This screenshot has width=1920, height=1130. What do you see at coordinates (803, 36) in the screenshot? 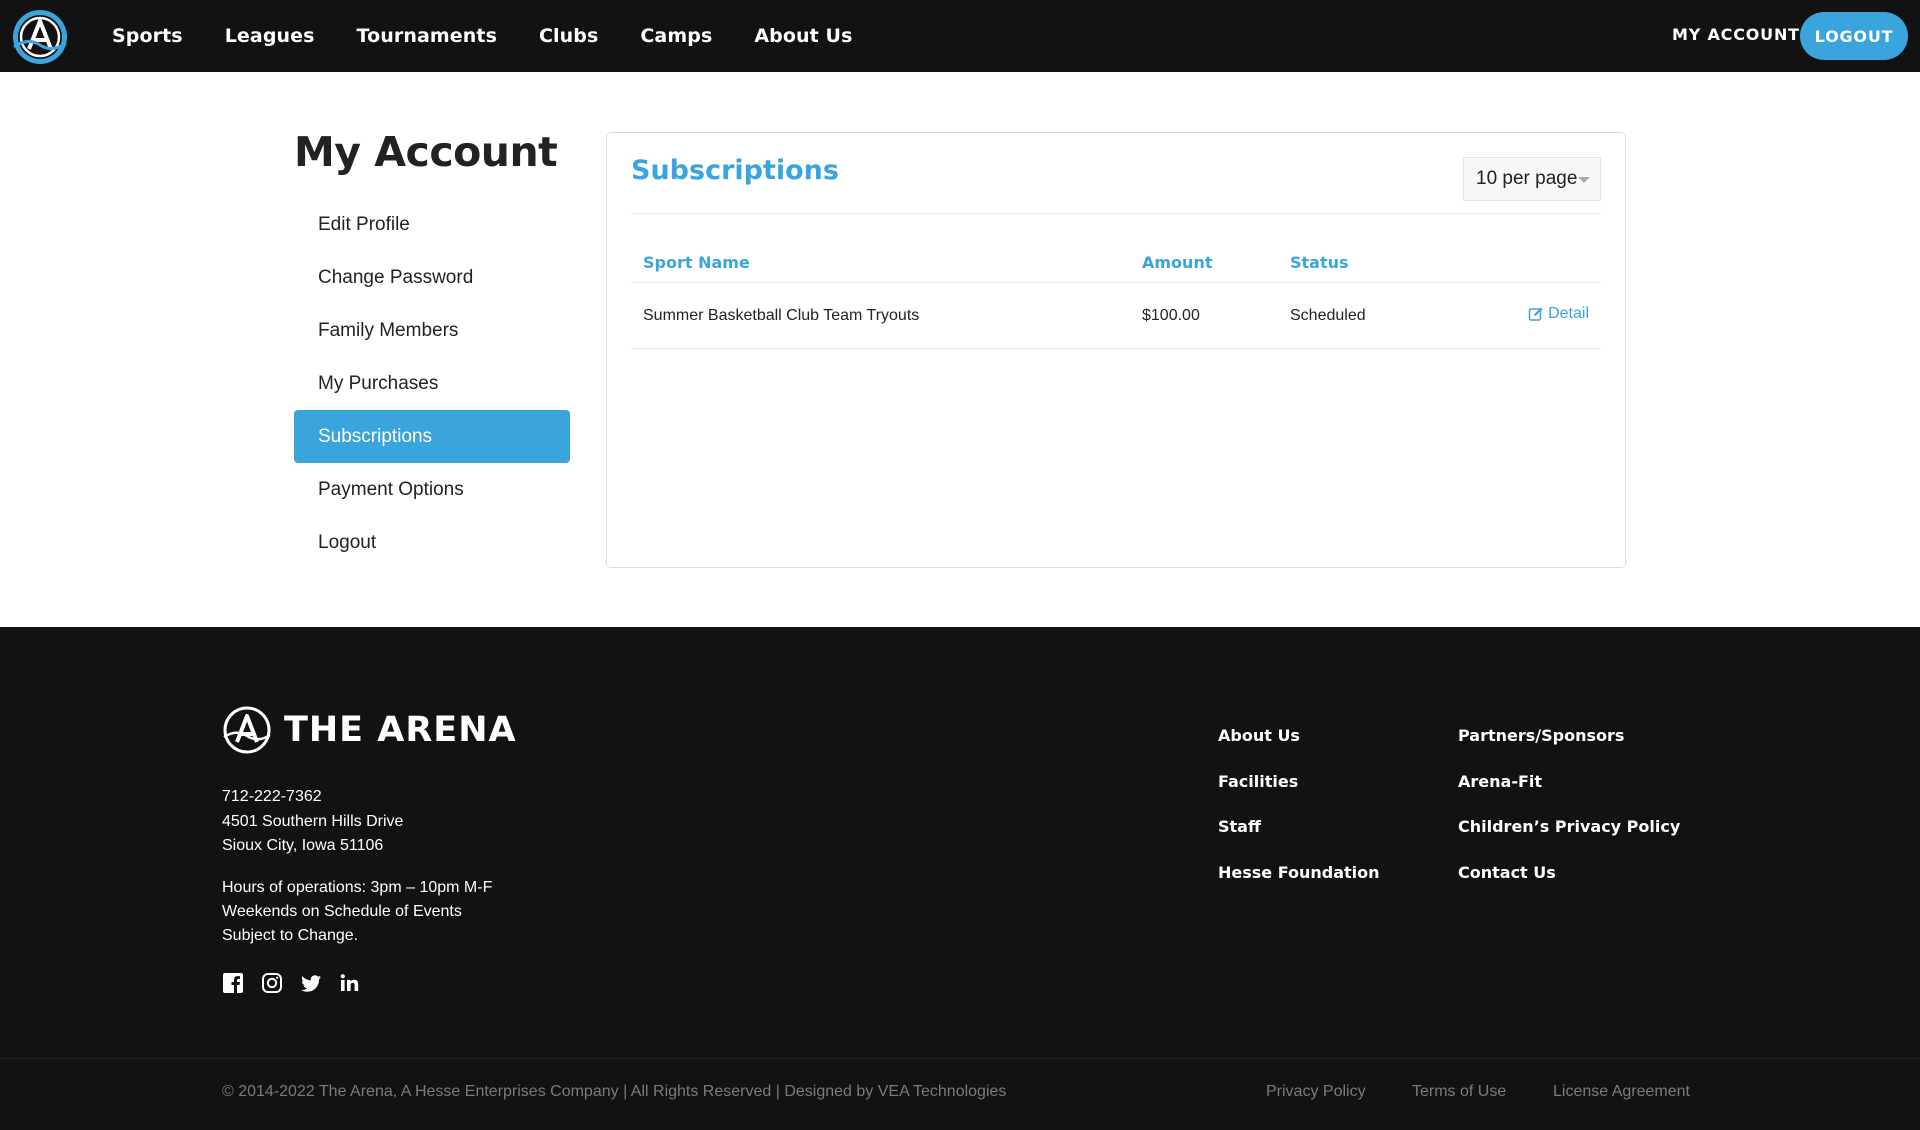
I see `nav-about-us: About Us` at bounding box center [803, 36].